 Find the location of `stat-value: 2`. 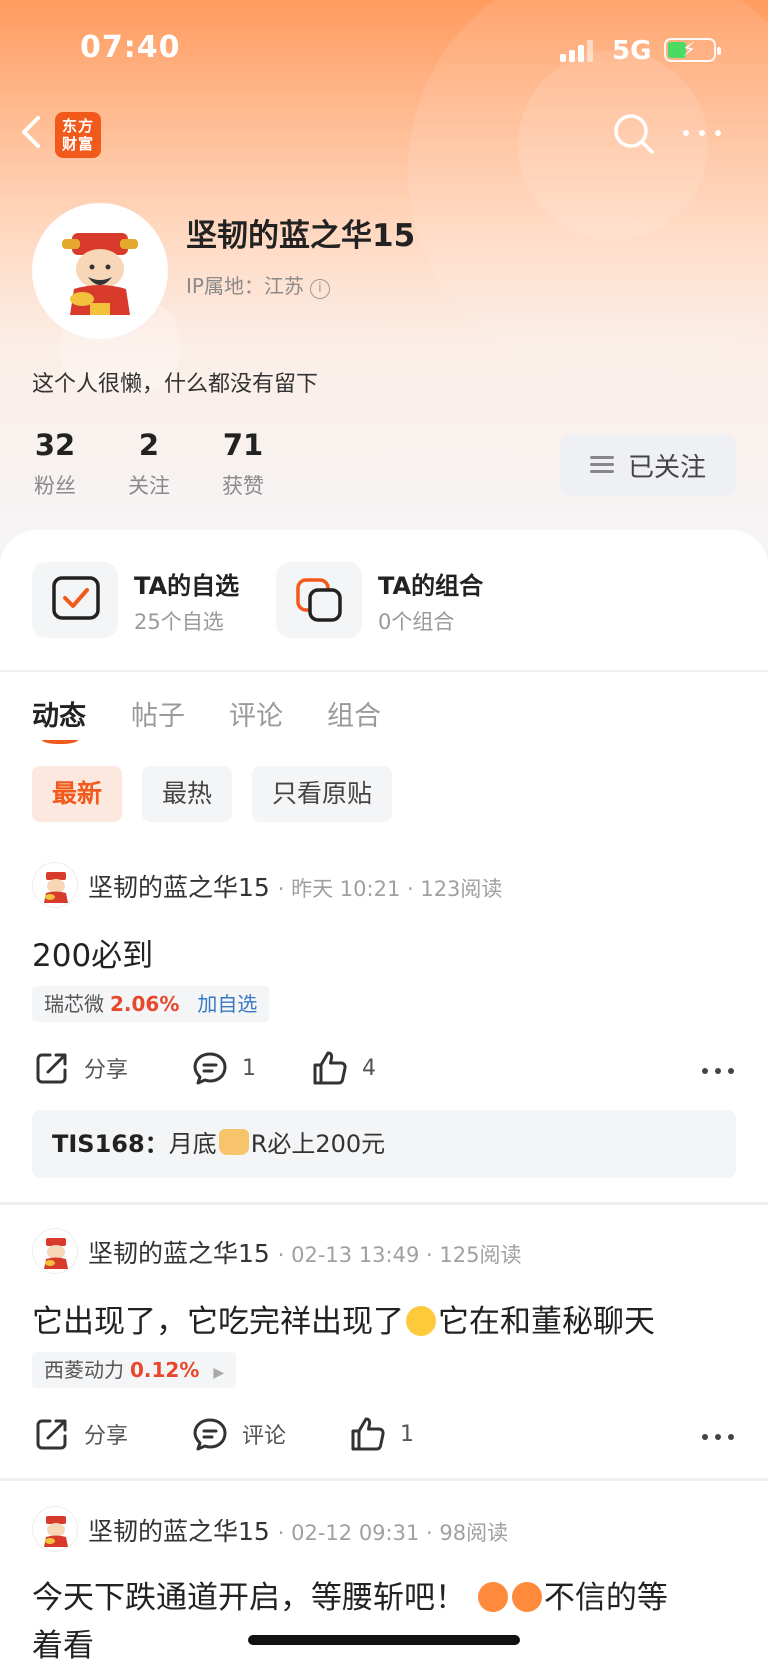

stat-value: 2 is located at coordinates (149, 445).